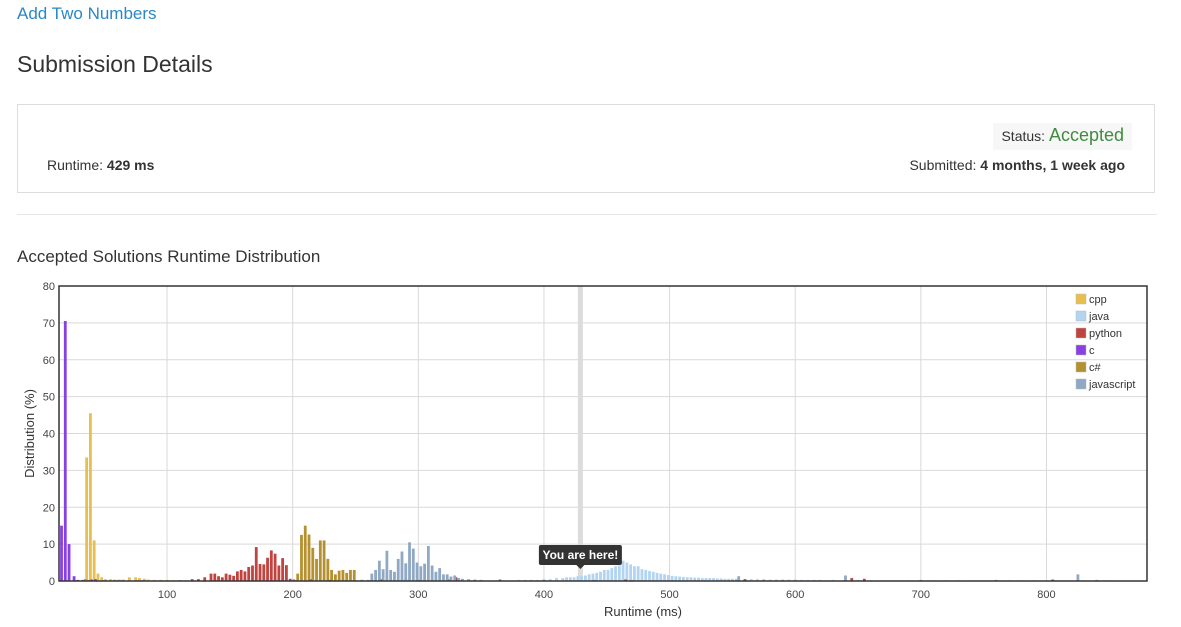 This screenshot has width=1181, height=627. Describe the element at coordinates (580, 555) in the screenshot. I see `you-are-here-label: You are here!` at that location.